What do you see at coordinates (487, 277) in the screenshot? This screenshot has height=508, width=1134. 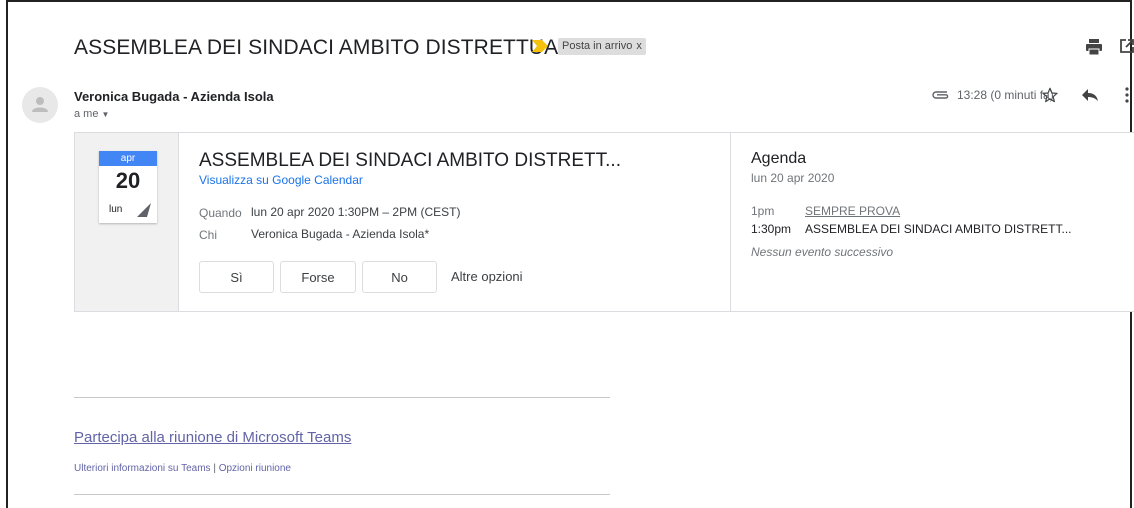 I see `rsvp-more-options-link: Altre opzioni` at bounding box center [487, 277].